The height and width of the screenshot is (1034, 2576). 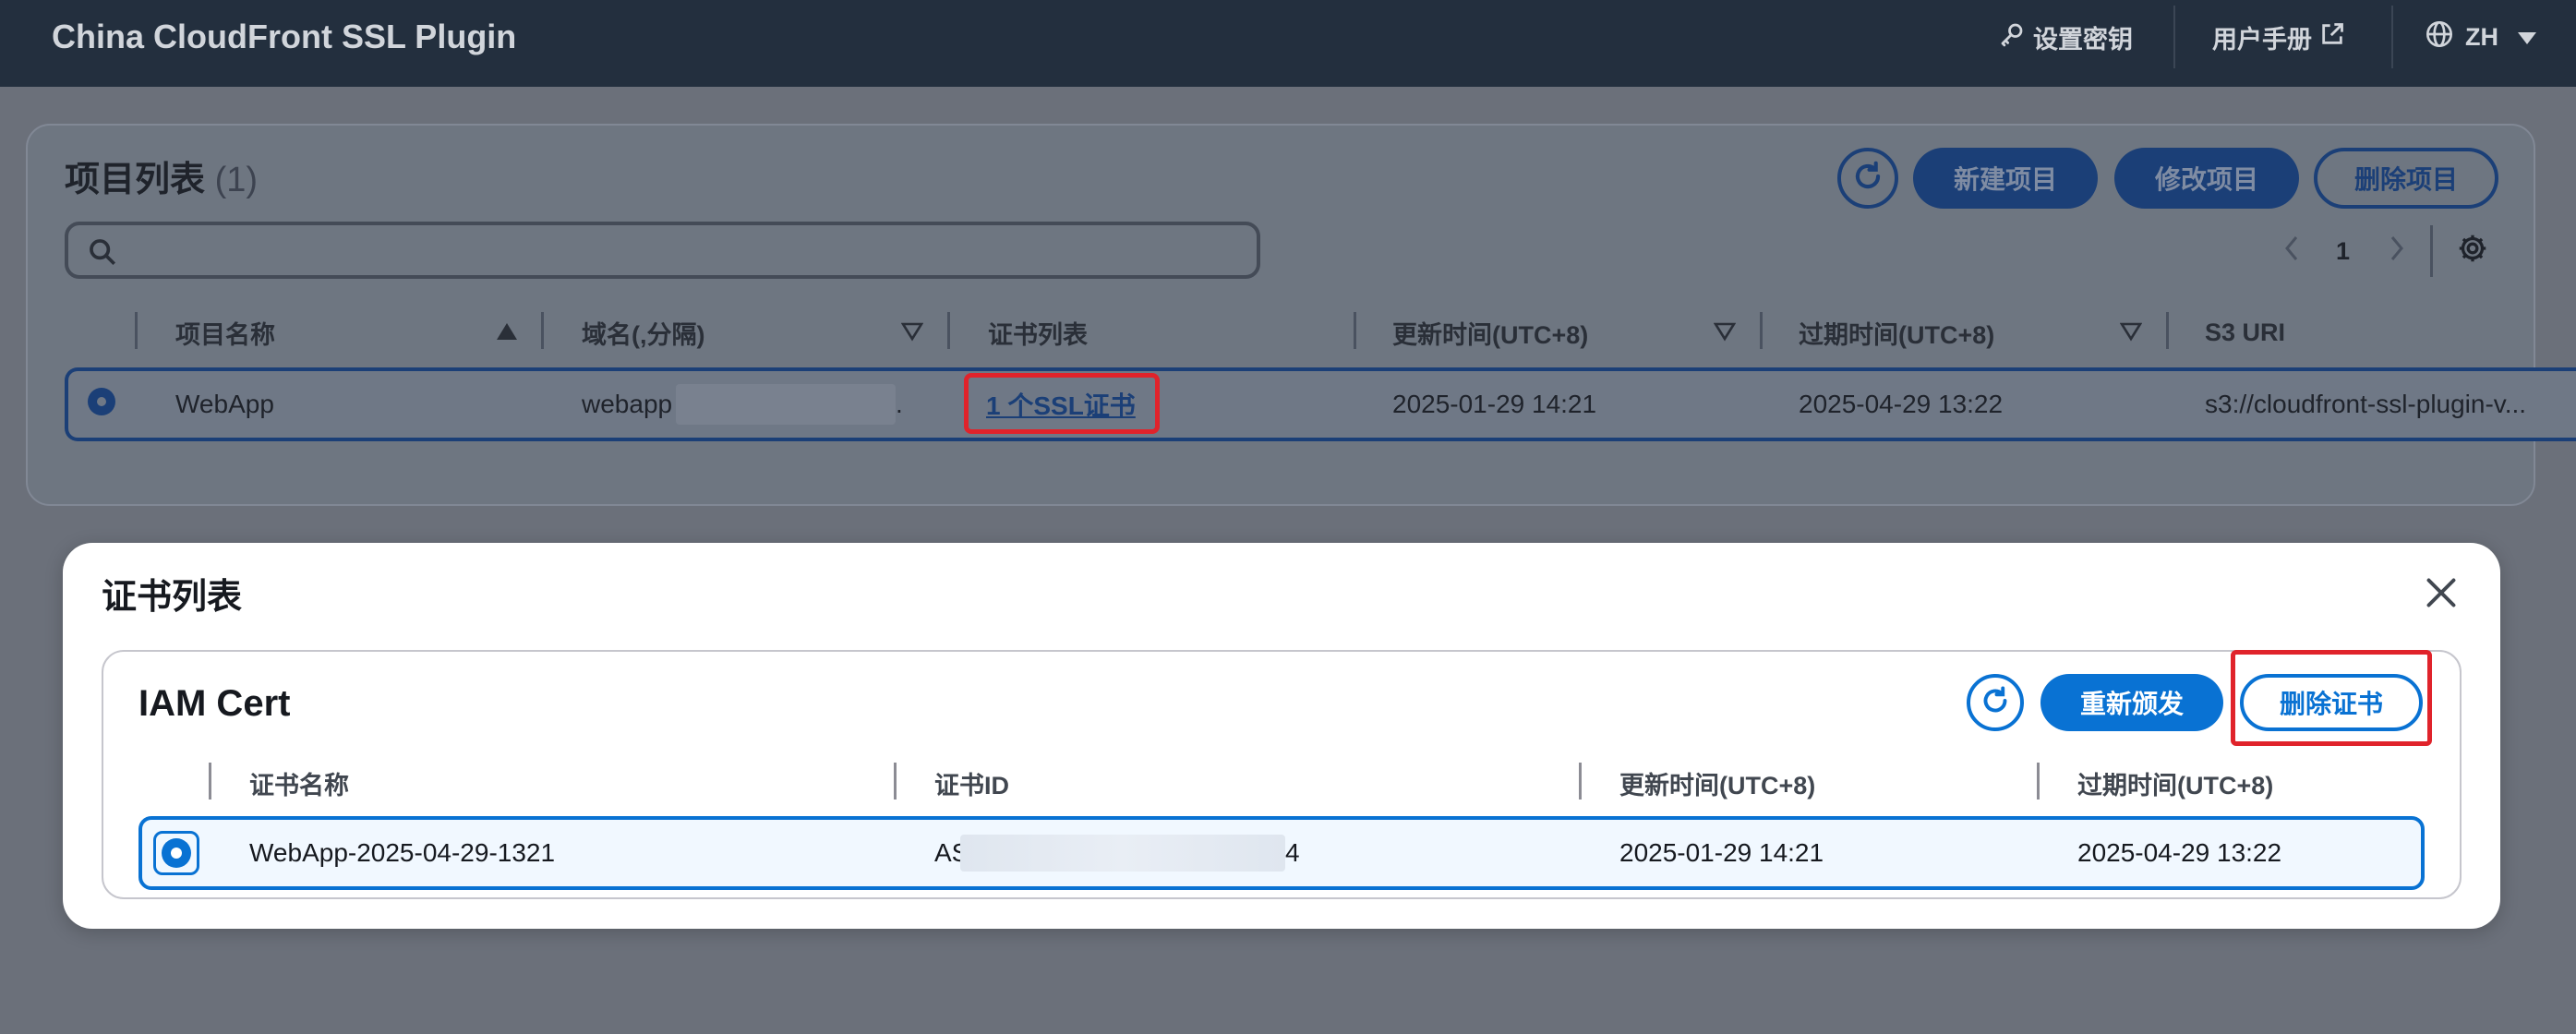 What do you see at coordinates (224, 404) in the screenshot?
I see `project-name-cell: WebApp` at bounding box center [224, 404].